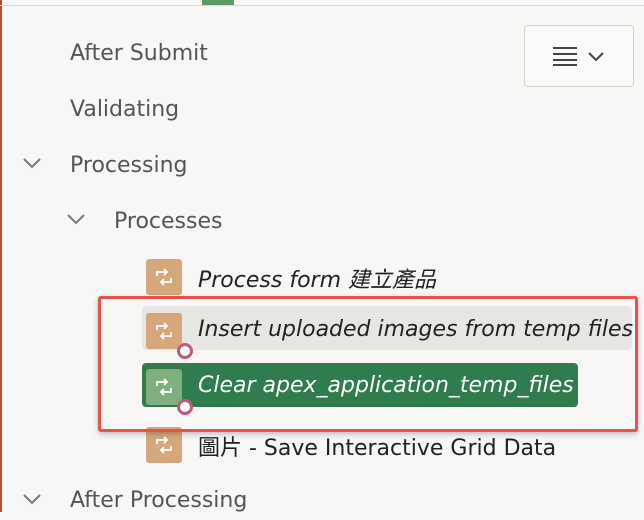 This screenshot has height=520, width=644. I want to click on chevron-down-icon, so click(596, 57).